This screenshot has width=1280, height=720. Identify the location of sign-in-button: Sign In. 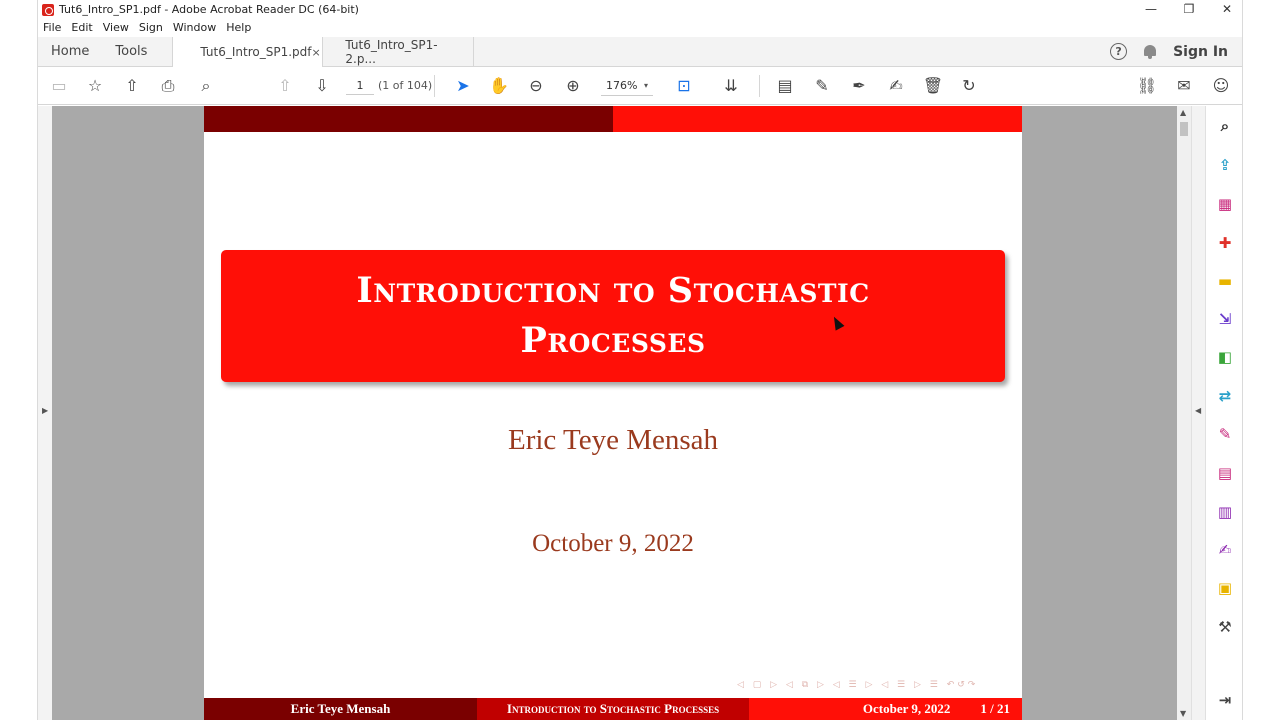
(1200, 52).